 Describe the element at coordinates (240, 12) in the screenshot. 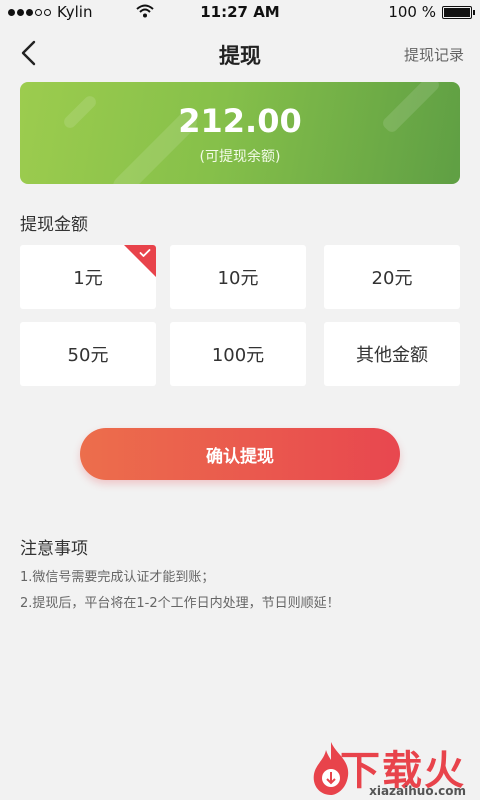

I see `status-bar: Kylin 11:27 AM 100 %` at that location.